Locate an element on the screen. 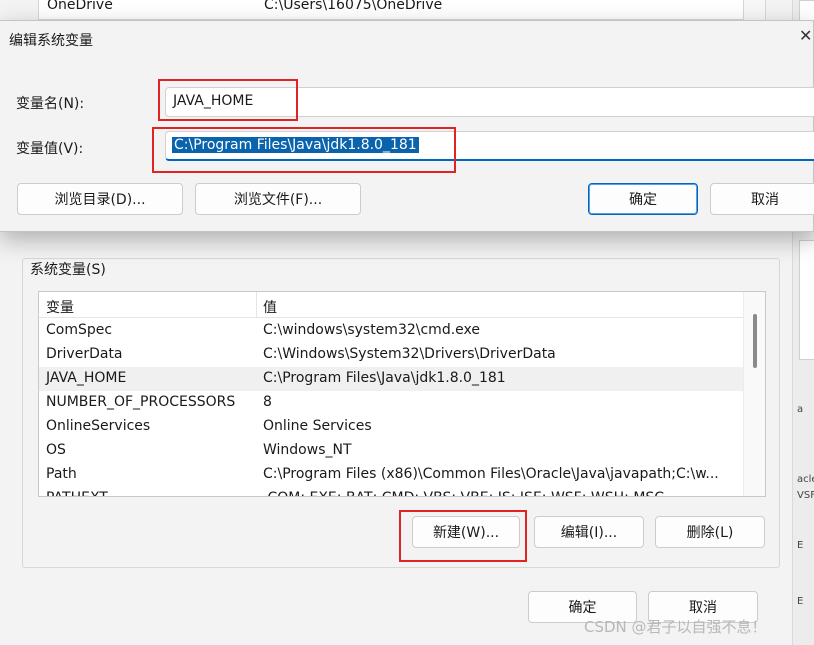  var-value: C:\Program Files\Java\jdk1.8.0_181 is located at coordinates (384, 378).